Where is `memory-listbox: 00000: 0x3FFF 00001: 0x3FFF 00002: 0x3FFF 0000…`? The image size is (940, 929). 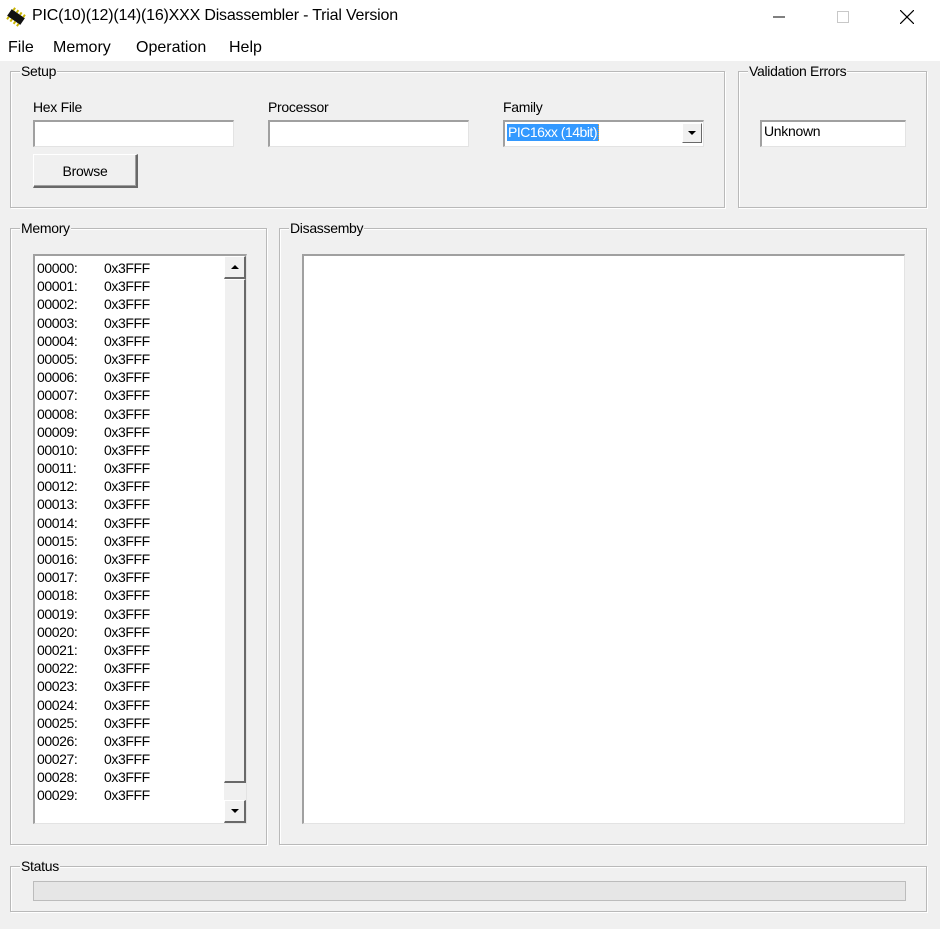
memory-listbox: 00000: 0x3FFF 00001: 0x3FFF 00002: 0x3FFF 0000… is located at coordinates (140, 539).